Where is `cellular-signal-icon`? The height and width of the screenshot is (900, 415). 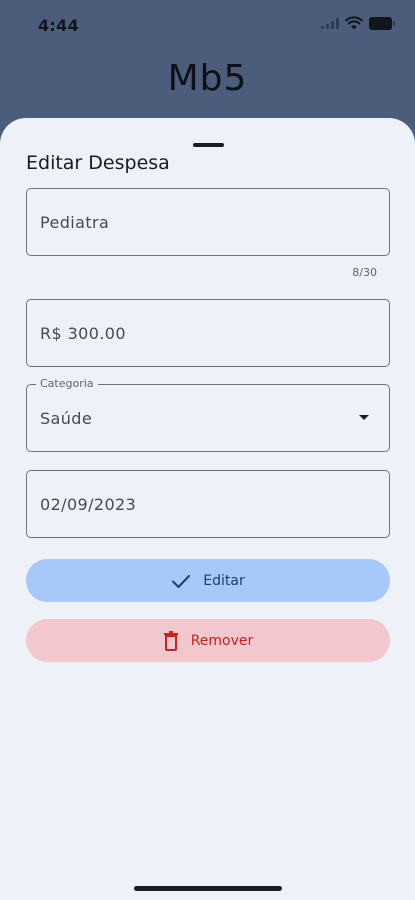
cellular-signal-icon is located at coordinates (330, 23).